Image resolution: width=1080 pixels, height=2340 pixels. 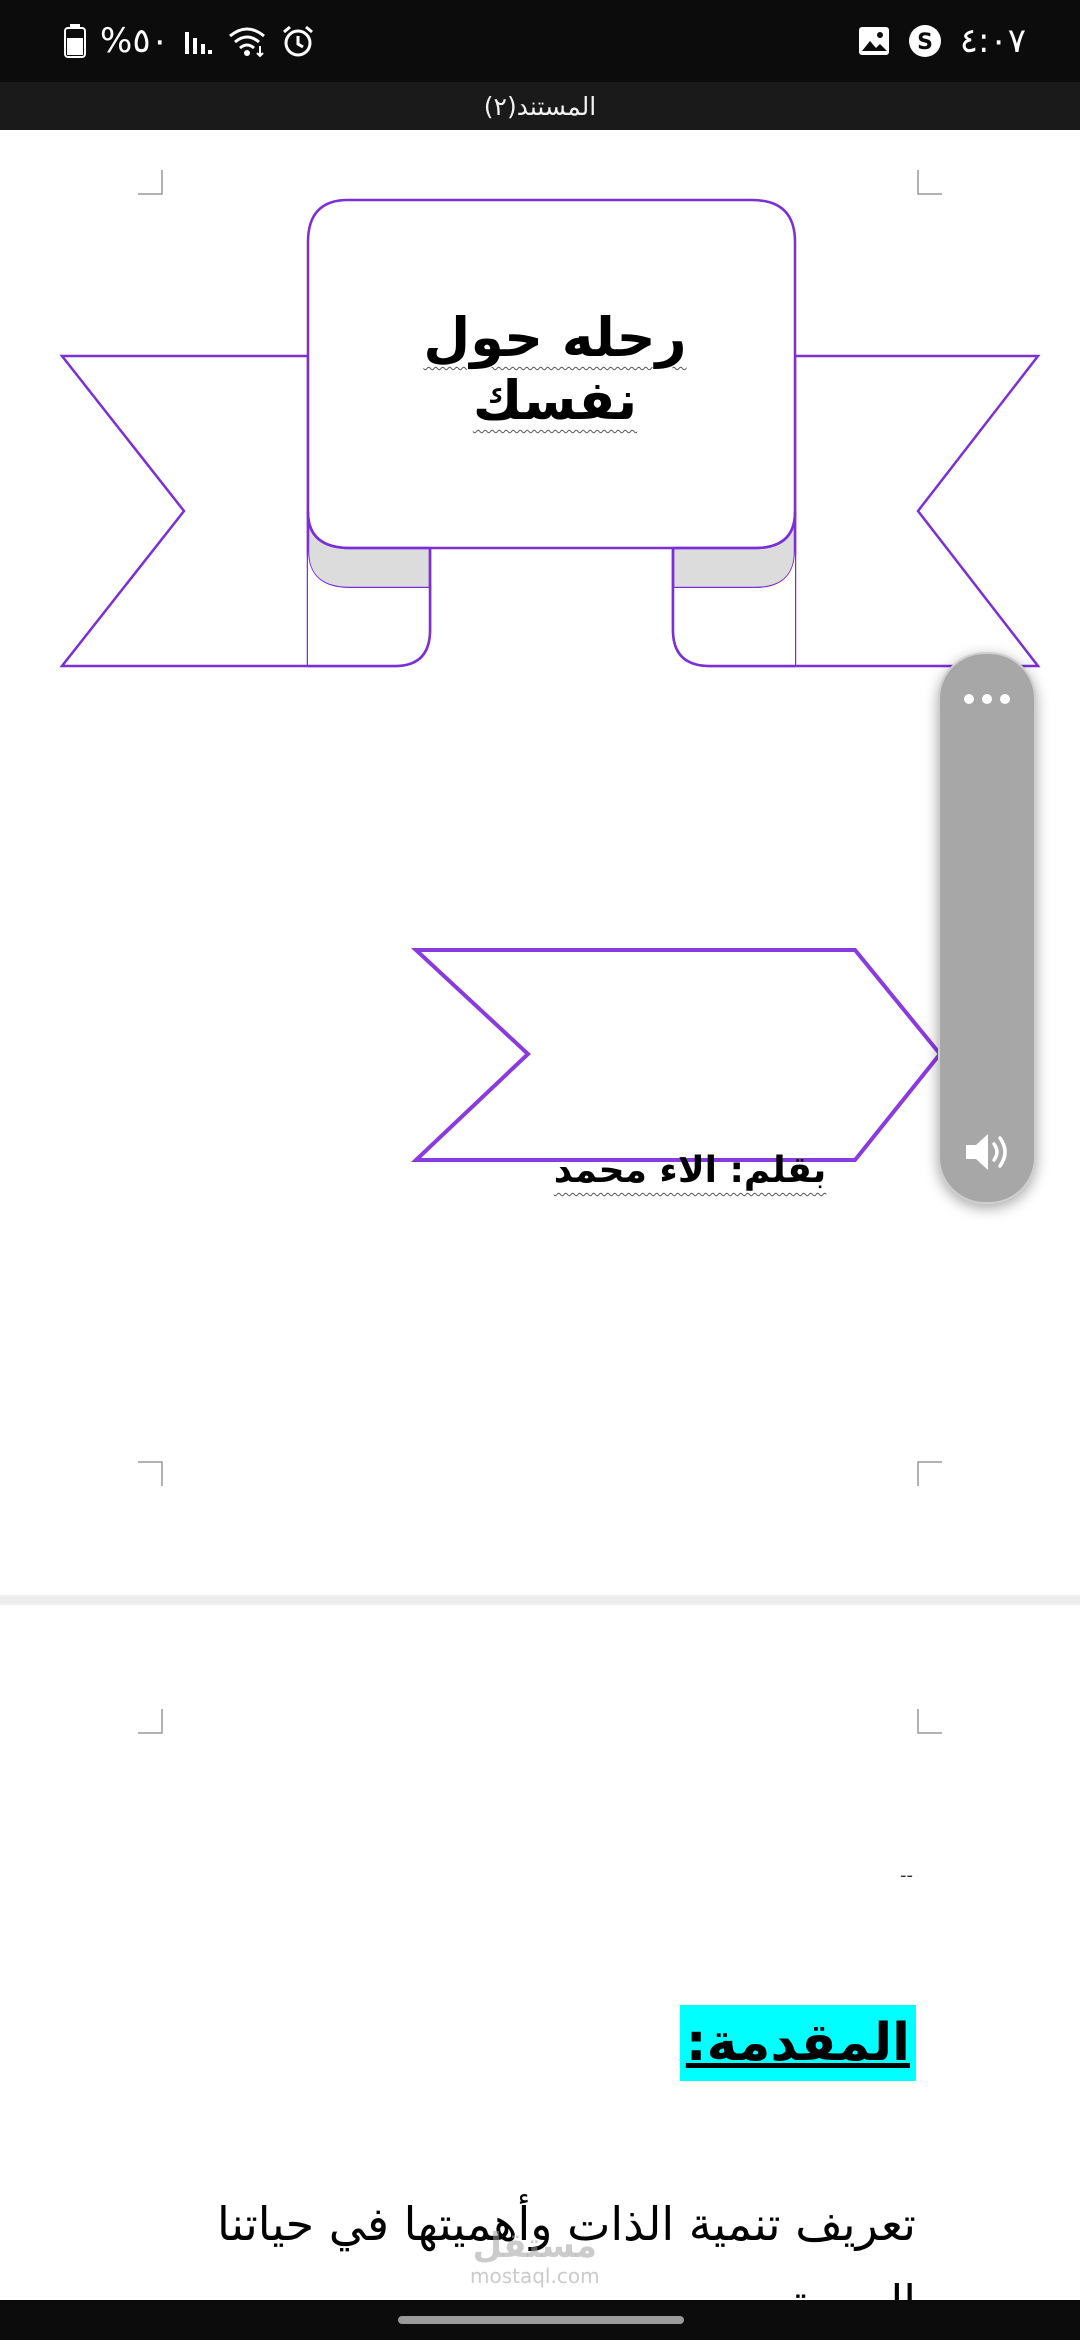 What do you see at coordinates (535, 2276) in the screenshot?
I see `watermark-latin: mostaql.com` at bounding box center [535, 2276].